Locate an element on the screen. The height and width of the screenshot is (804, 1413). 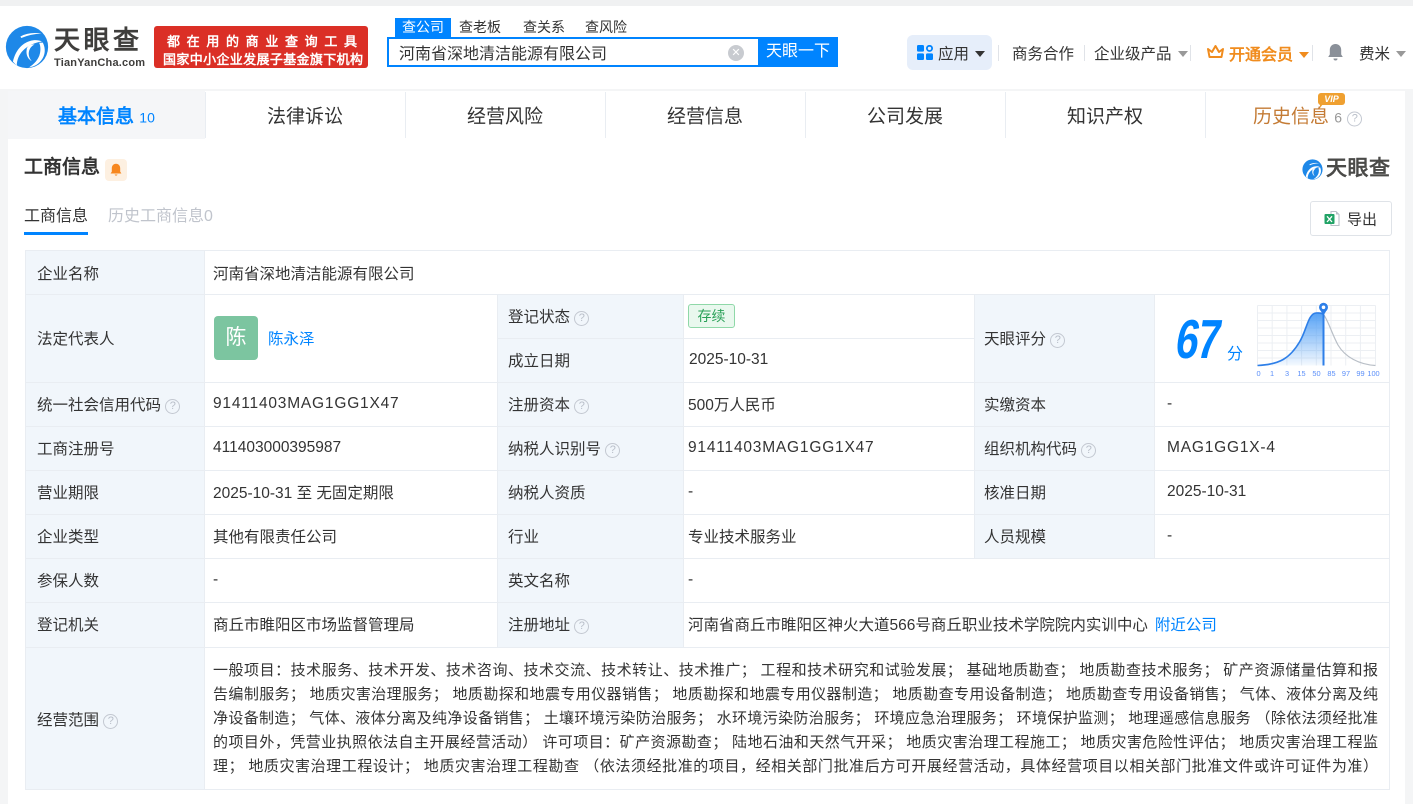
svg-text: 1 is located at coordinates (1272, 373).